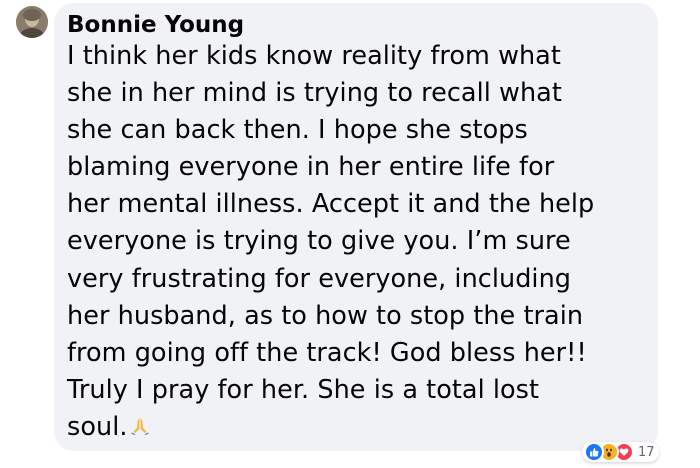 The image size is (700, 468). Describe the element at coordinates (97, 426) in the screenshot. I see `comment-line: soul.` at that location.